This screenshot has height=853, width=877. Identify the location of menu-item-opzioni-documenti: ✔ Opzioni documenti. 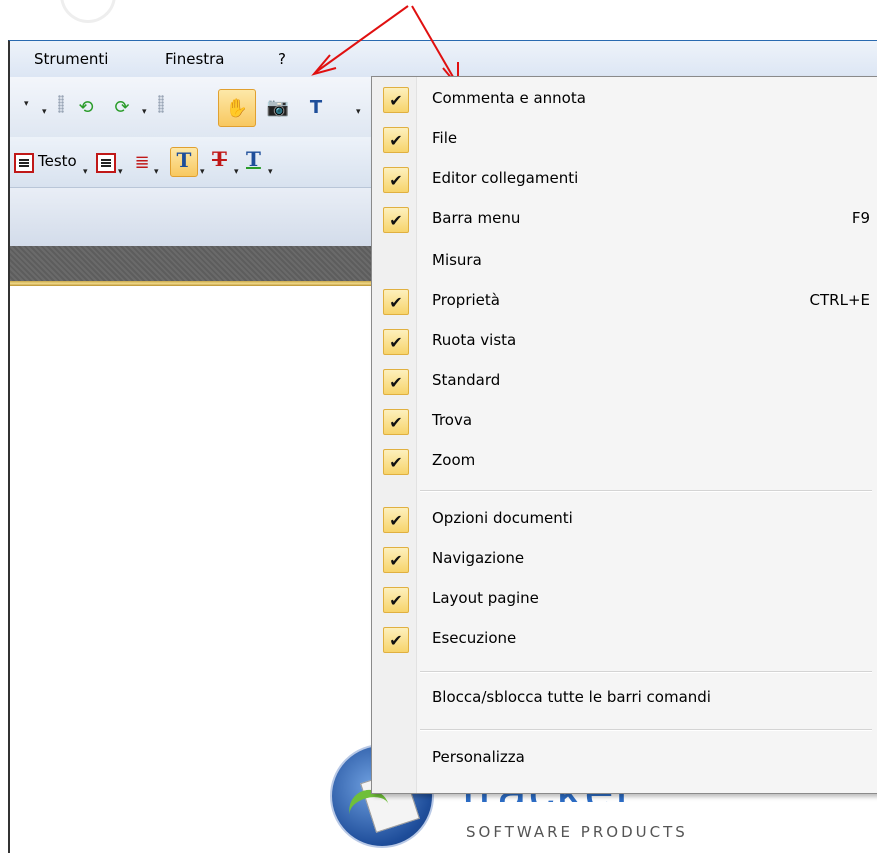
(624, 519).